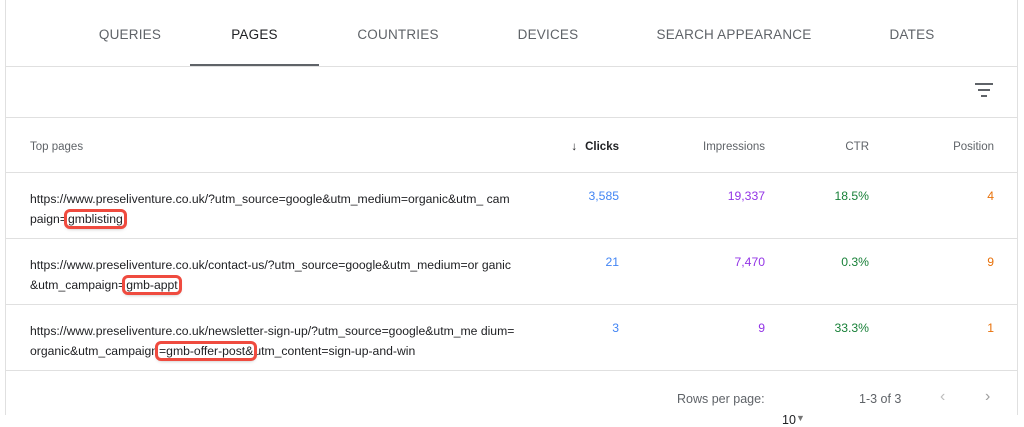 This screenshot has height=427, width=1024. I want to click on position-value: 9, so click(990, 262).